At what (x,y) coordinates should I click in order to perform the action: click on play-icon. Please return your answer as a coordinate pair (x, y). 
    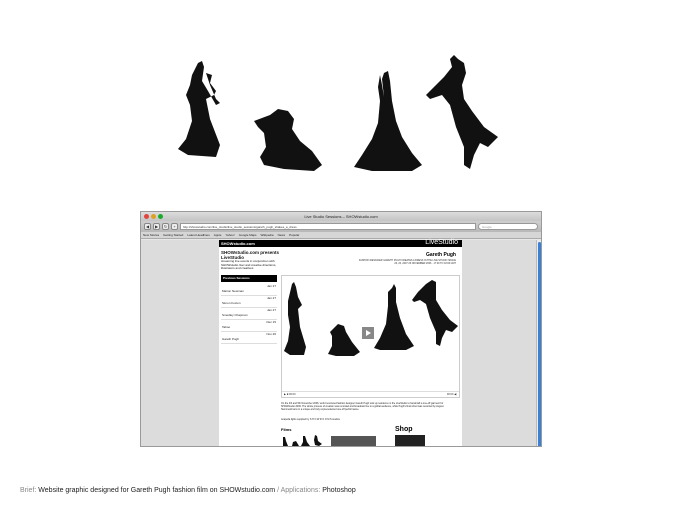
    Looking at the image, I should click on (368, 333).